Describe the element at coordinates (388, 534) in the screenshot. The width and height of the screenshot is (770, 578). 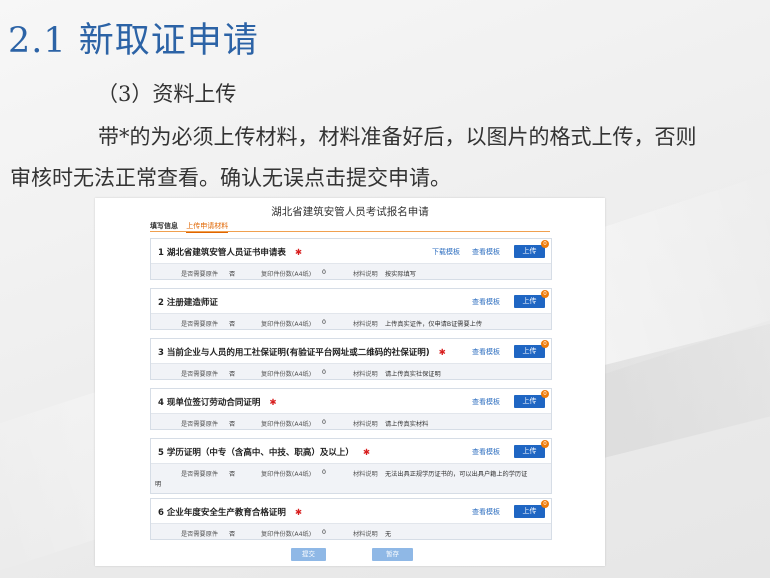
I see `description-value: 无` at that location.